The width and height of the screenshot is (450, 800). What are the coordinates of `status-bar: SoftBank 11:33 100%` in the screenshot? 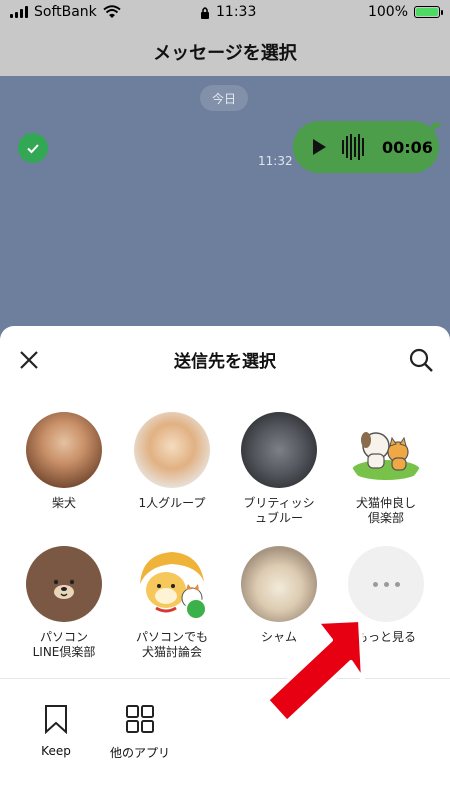 It's located at (225, 14).